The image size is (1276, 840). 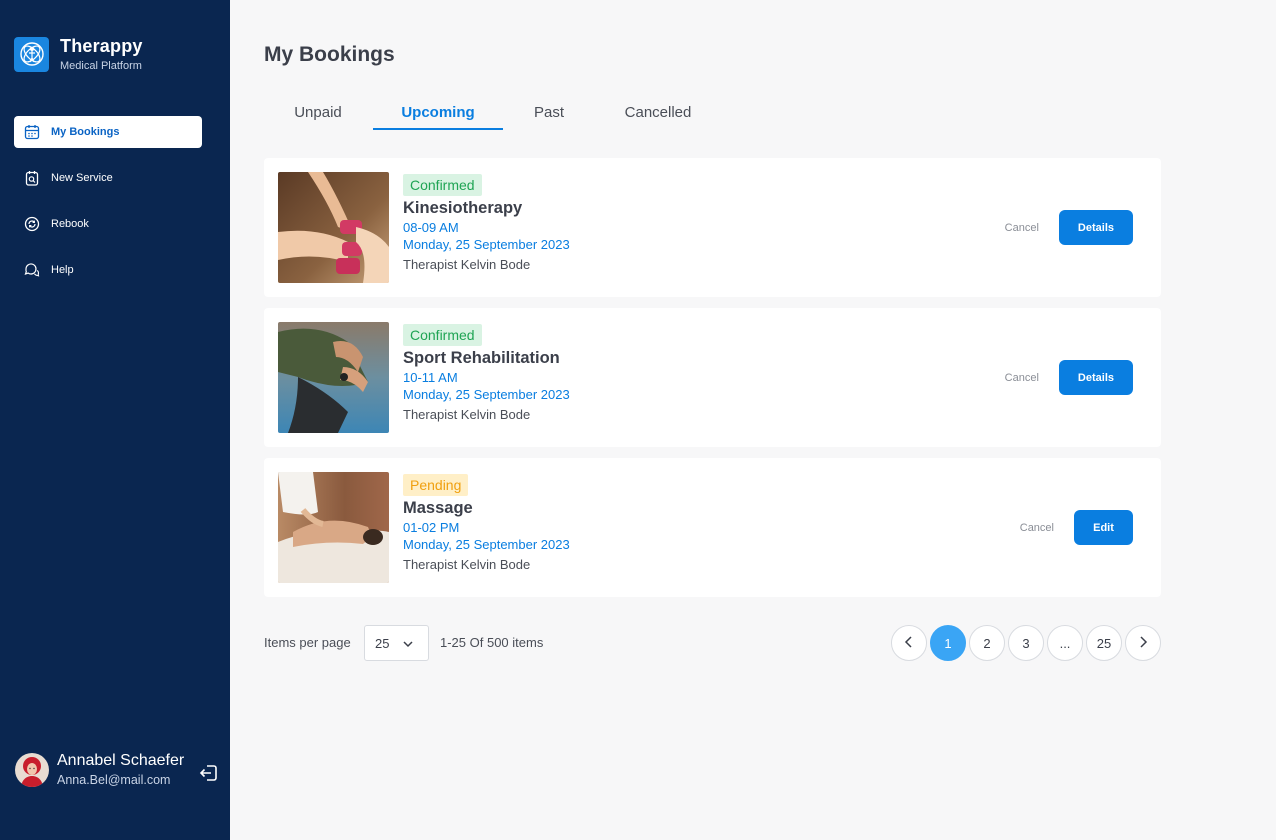 What do you see at coordinates (32, 224) in the screenshot?
I see `rebook-icon` at bounding box center [32, 224].